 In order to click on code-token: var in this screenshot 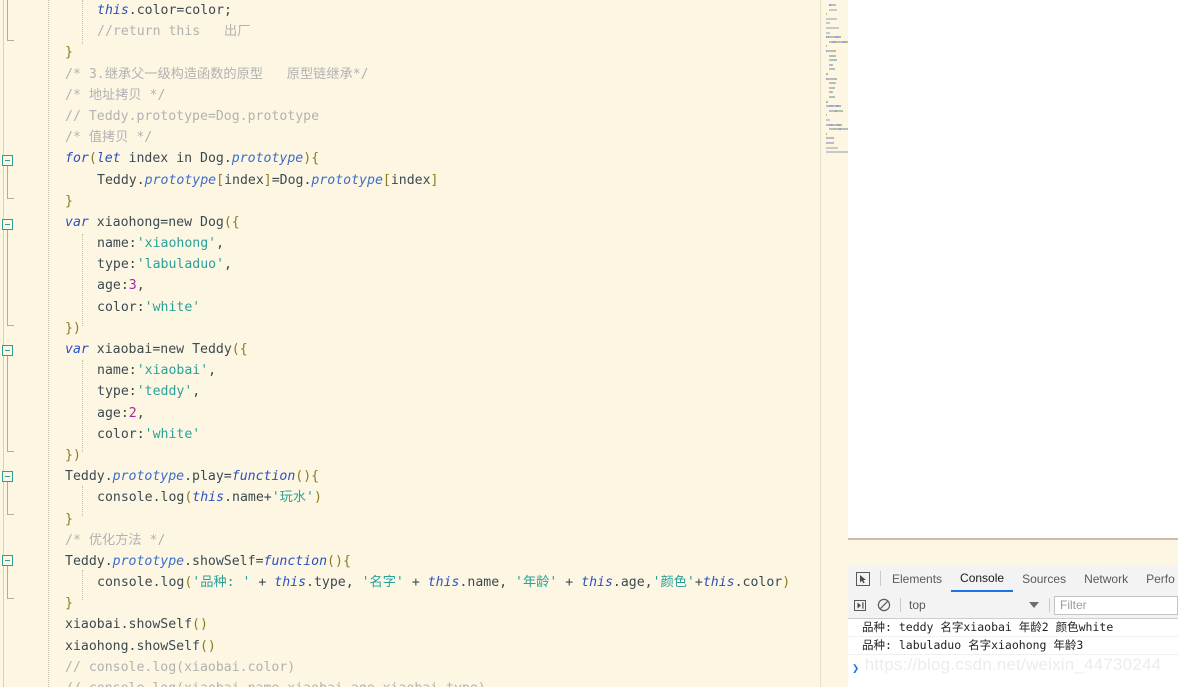, I will do `click(77, 349)`.